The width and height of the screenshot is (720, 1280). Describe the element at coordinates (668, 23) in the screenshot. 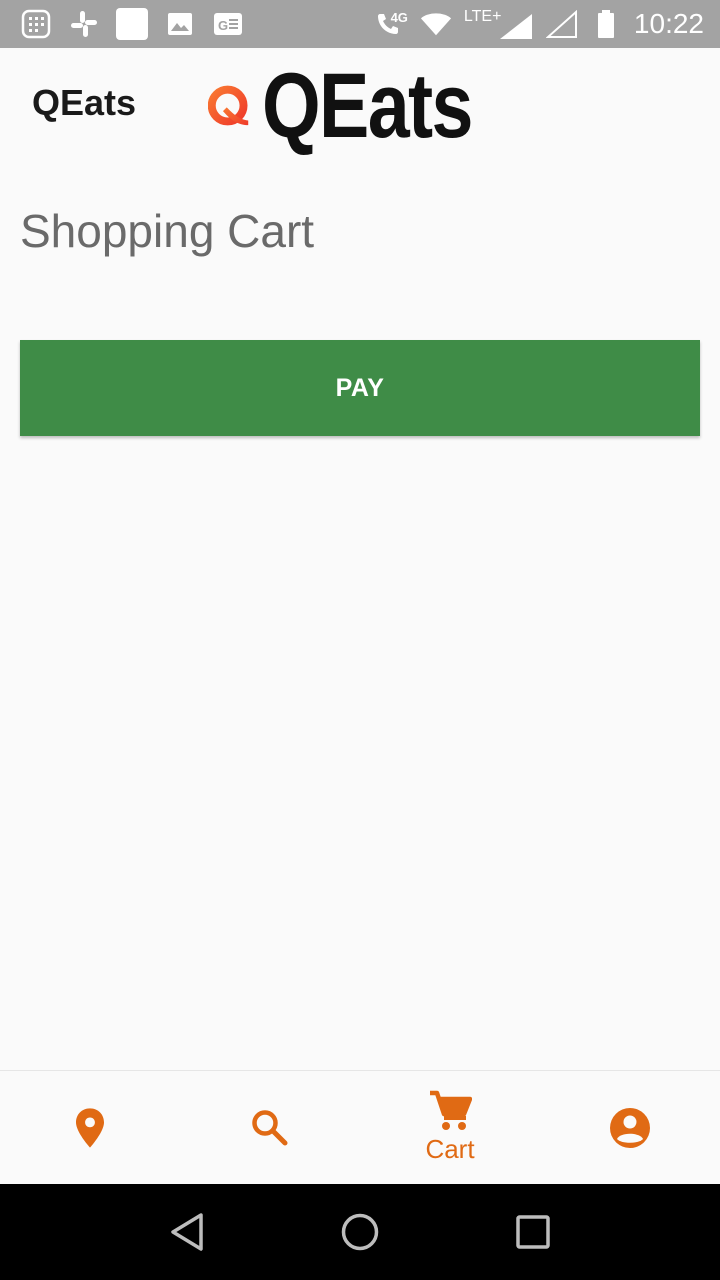

I see `status-time: 10:22` at that location.